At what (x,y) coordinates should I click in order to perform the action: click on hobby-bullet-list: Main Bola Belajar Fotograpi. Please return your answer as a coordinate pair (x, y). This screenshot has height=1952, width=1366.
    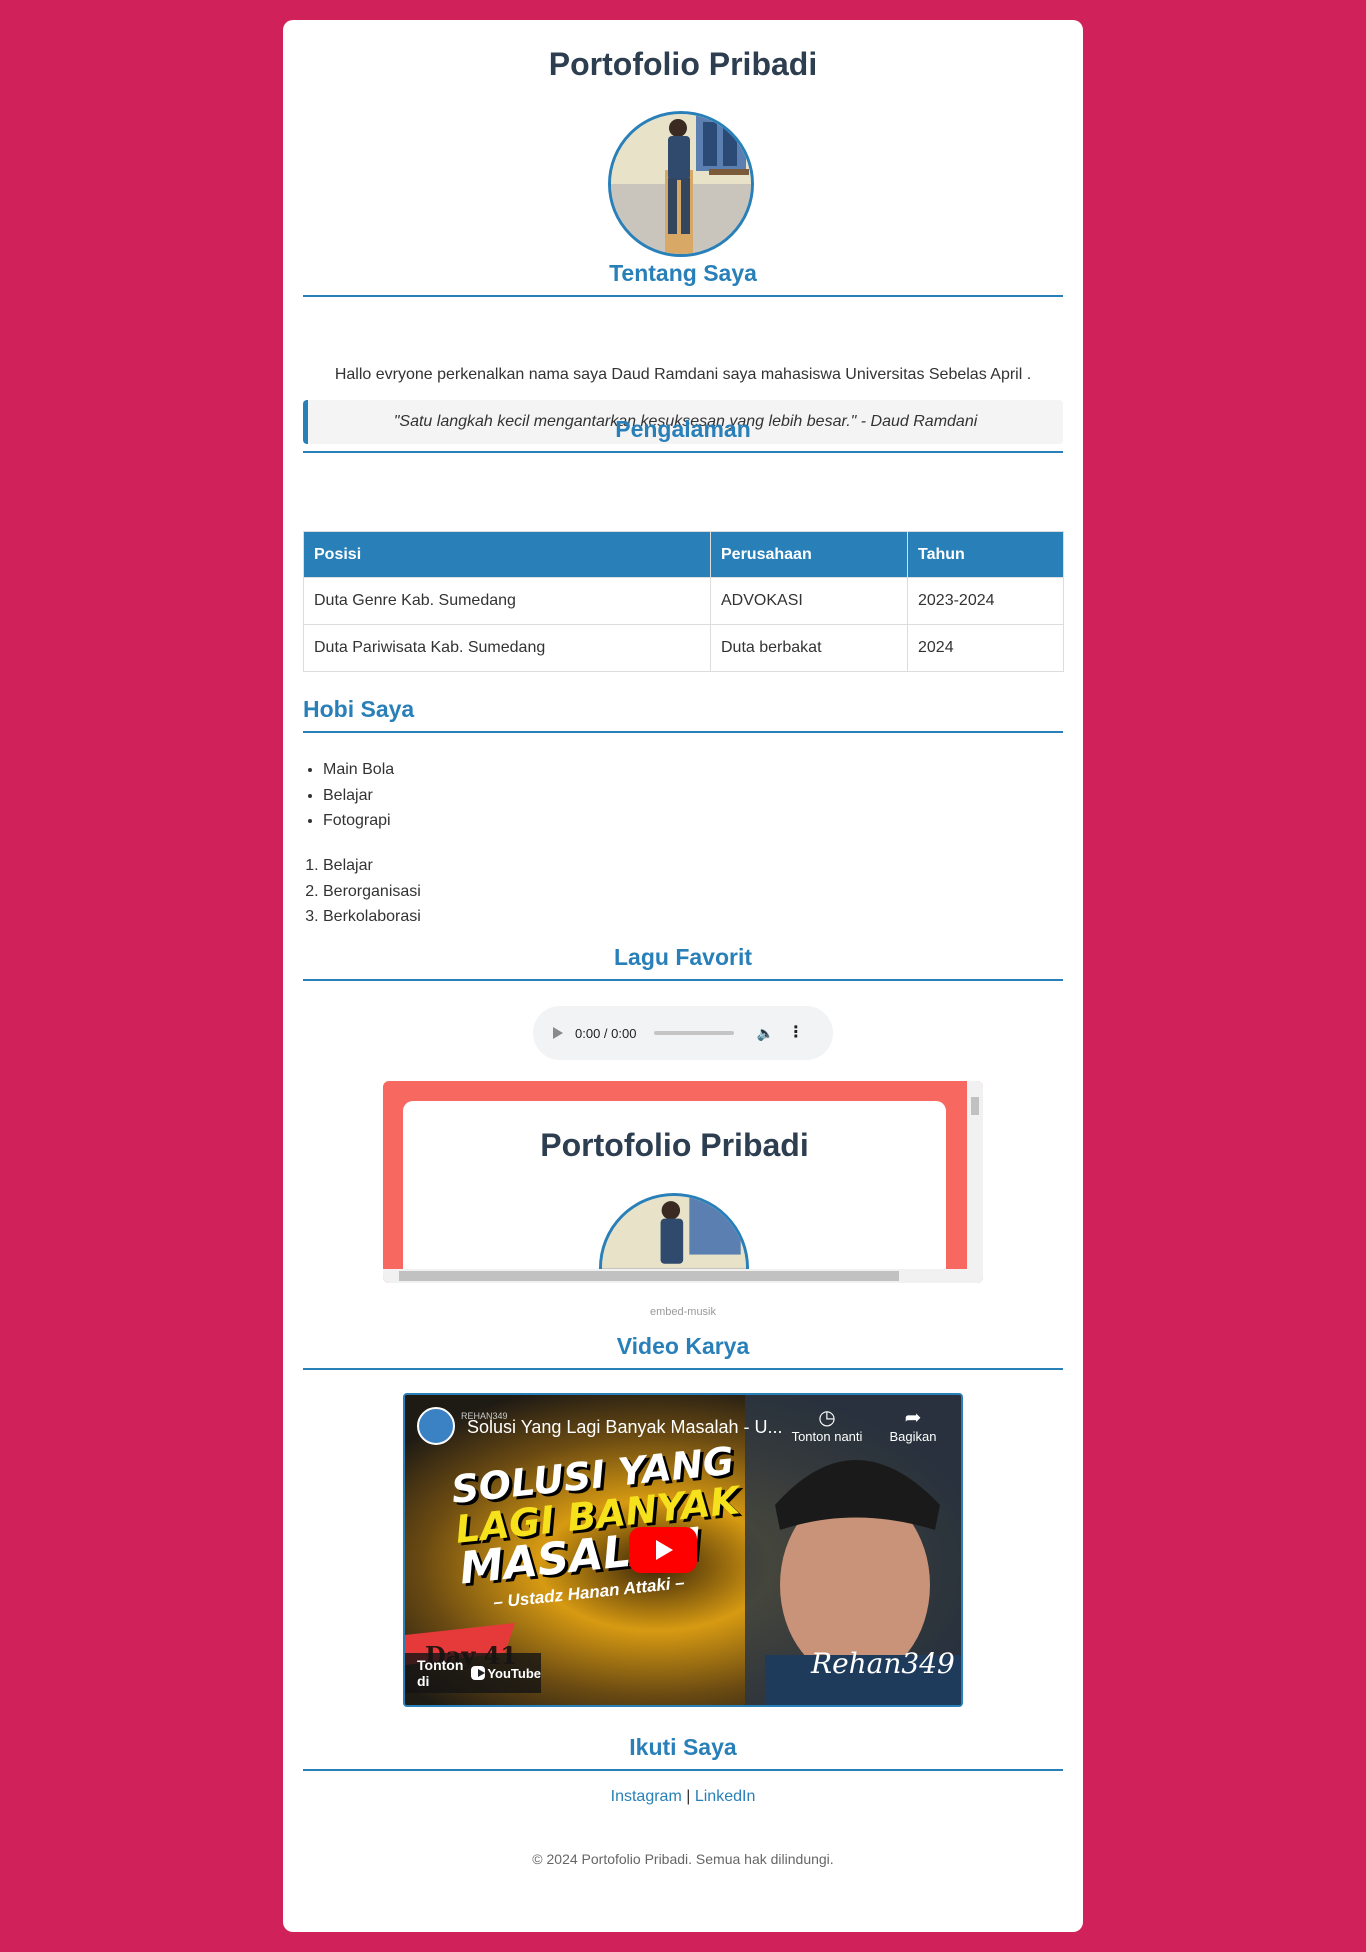
    Looking at the image, I should click on (348, 795).